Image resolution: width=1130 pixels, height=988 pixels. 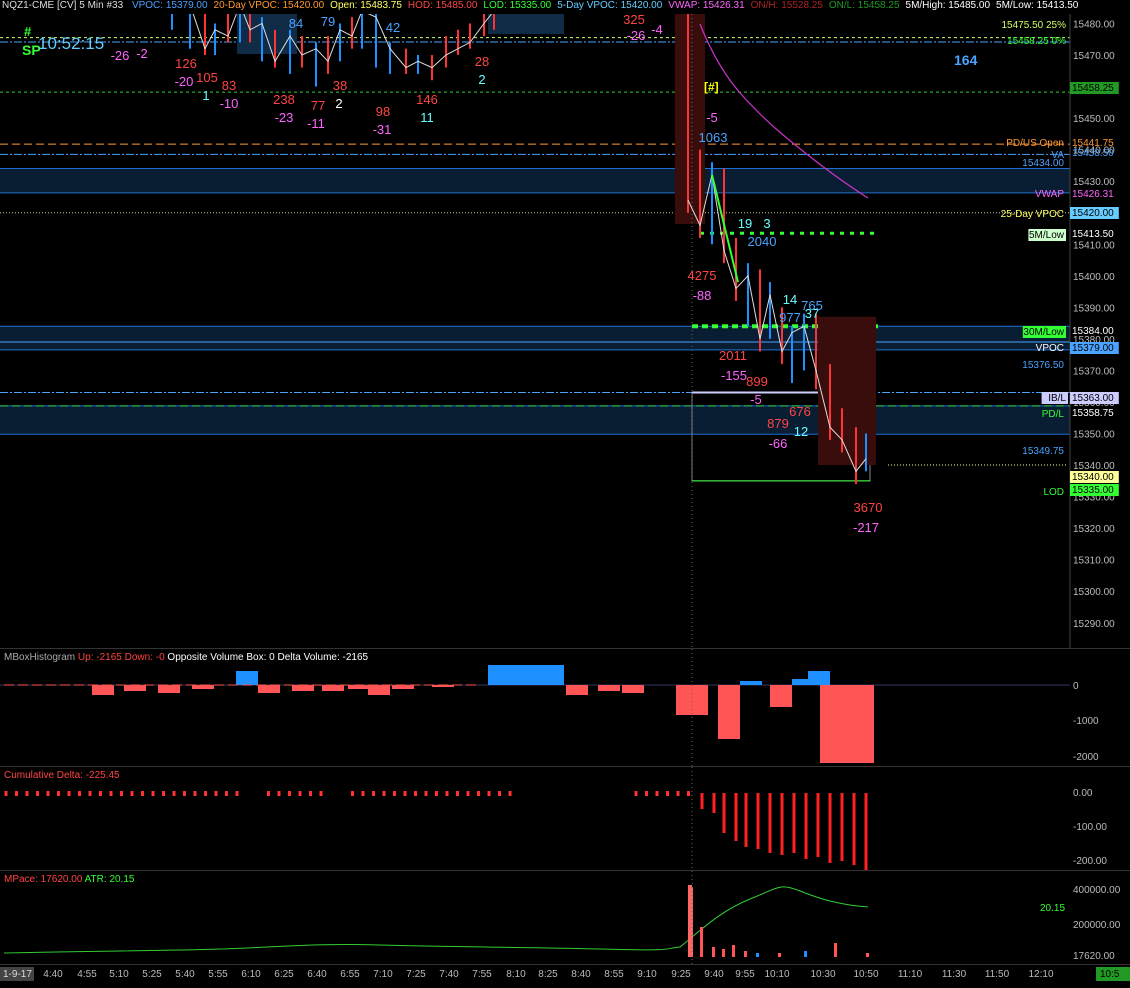 What do you see at coordinates (1086, 721) in the screenshot?
I see `hist-axis-tick-1: -1000` at bounding box center [1086, 721].